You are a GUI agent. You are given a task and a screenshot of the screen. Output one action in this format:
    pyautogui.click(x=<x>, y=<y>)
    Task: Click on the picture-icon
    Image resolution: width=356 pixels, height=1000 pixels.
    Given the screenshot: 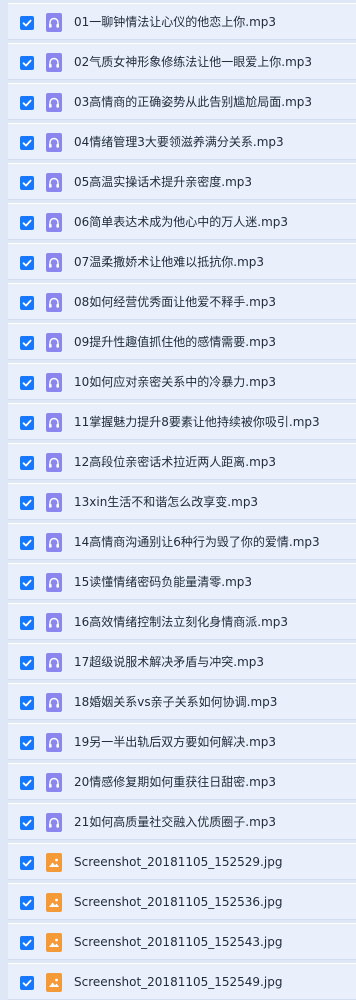 What is the action you would take?
    pyautogui.click(x=54, y=862)
    